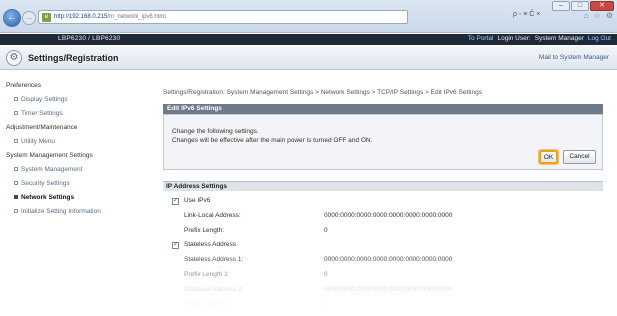 This screenshot has height=316, width=617. I want to click on cancel-button: Cancel, so click(579, 157).